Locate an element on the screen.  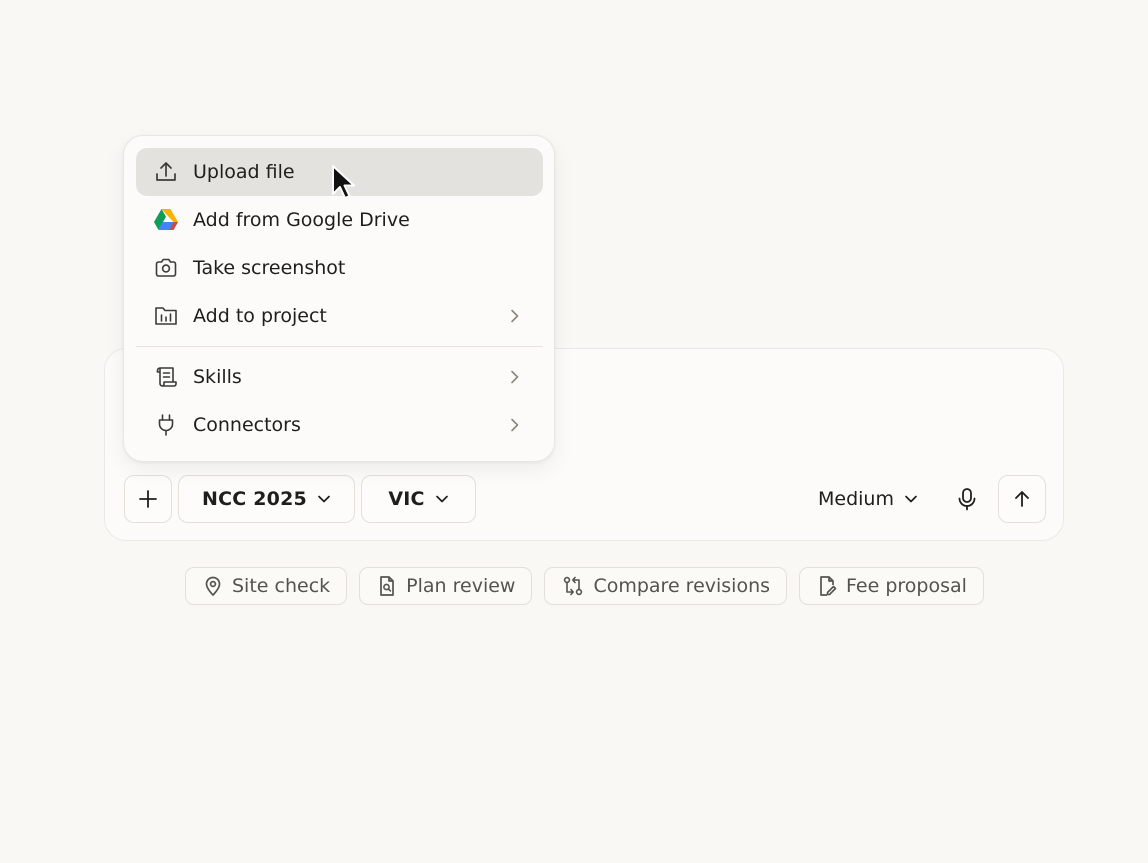
menu-item-label: Add to project is located at coordinates (260, 316).